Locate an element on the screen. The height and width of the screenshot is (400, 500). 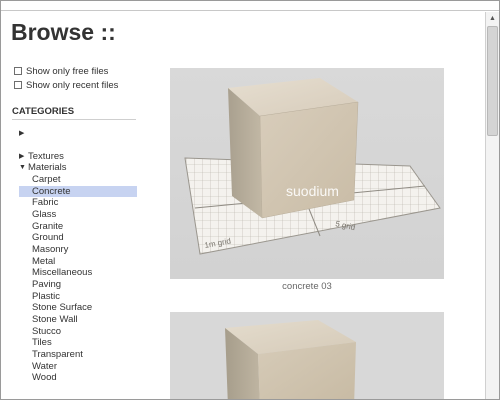
scrollbar-thumb is located at coordinates (492, 81).